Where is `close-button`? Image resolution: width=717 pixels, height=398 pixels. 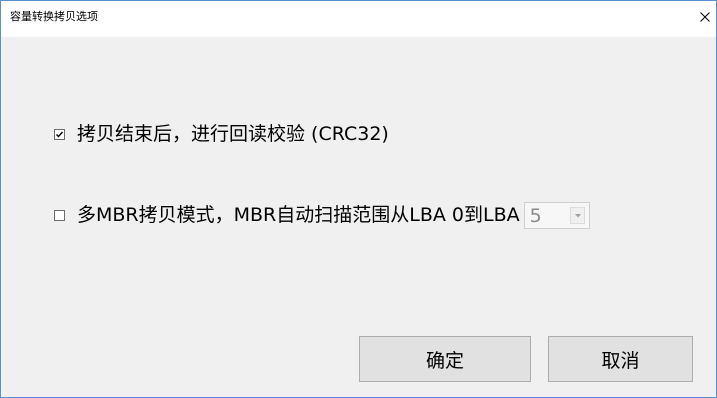
close-button is located at coordinates (705, 16).